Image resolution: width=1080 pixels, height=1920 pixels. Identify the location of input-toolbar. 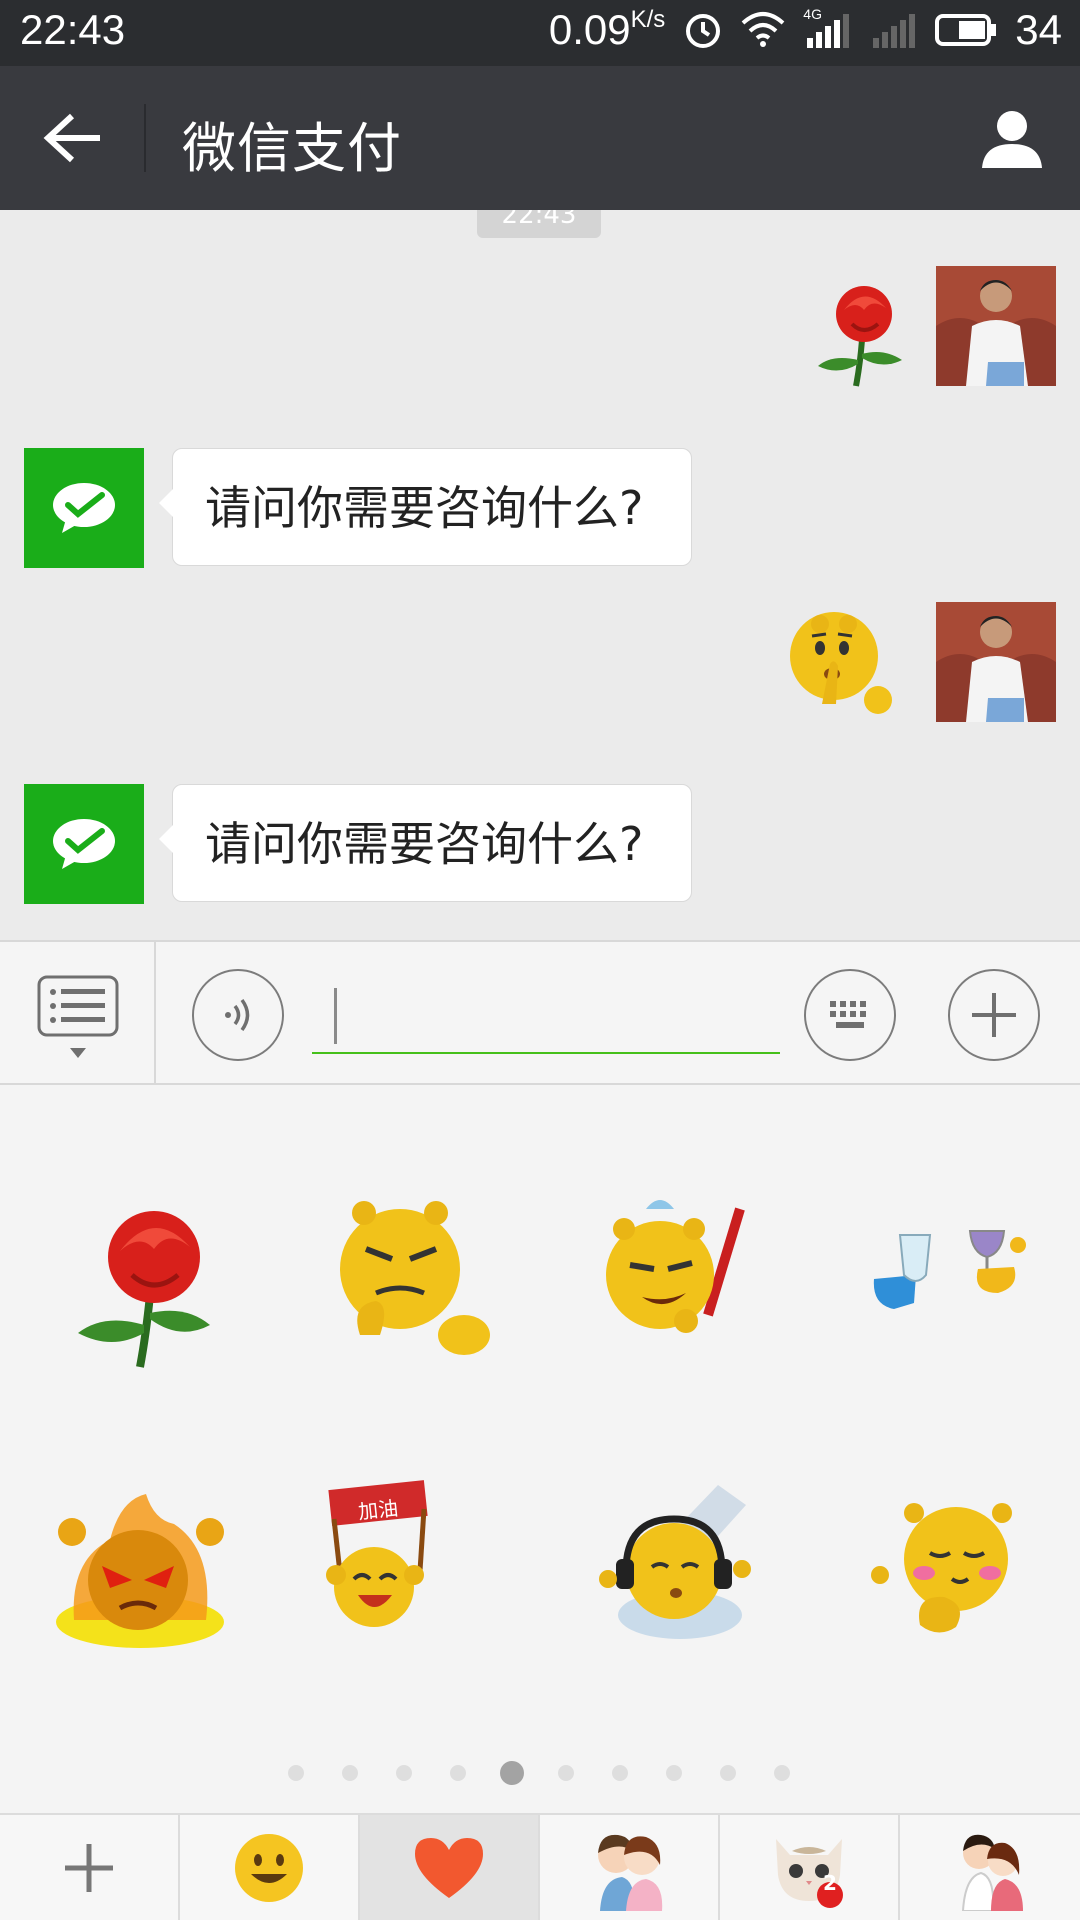
(540, 1012).